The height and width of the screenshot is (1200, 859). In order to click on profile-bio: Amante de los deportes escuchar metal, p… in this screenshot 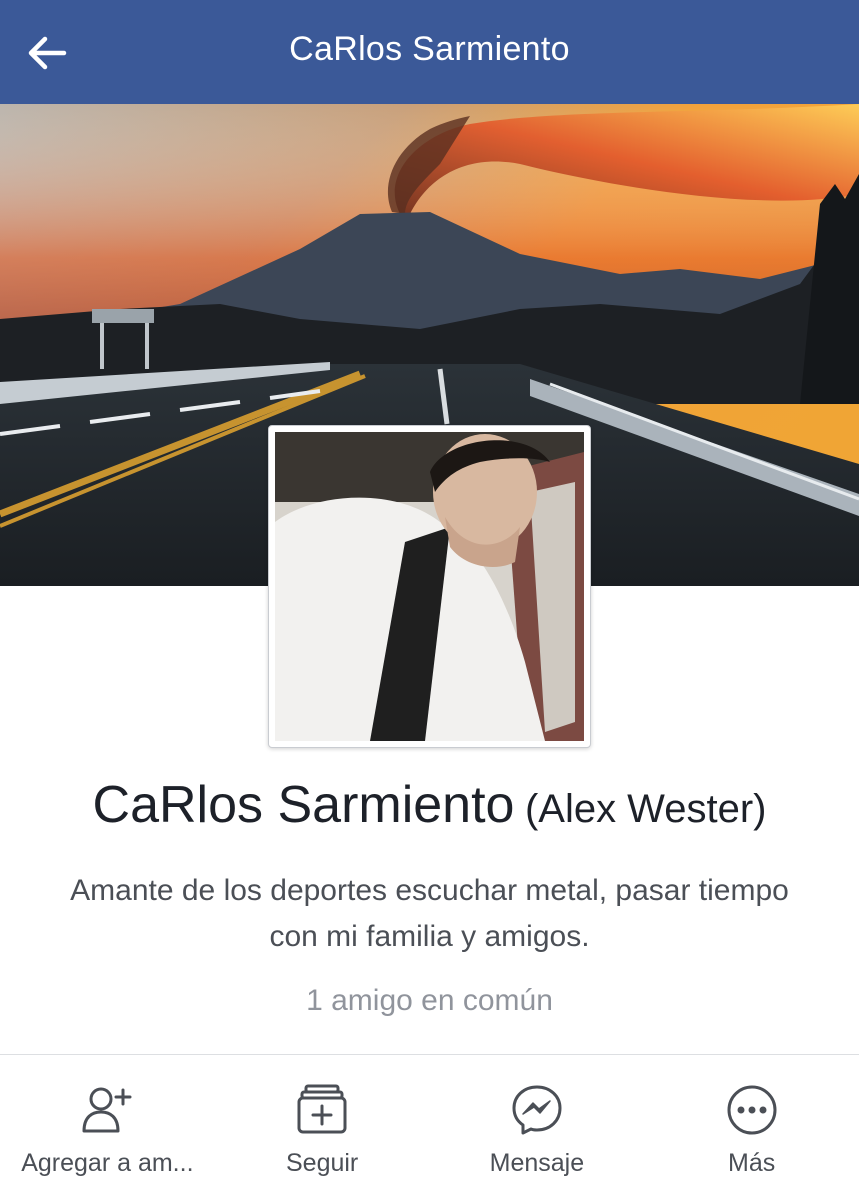, I will do `click(429, 913)`.